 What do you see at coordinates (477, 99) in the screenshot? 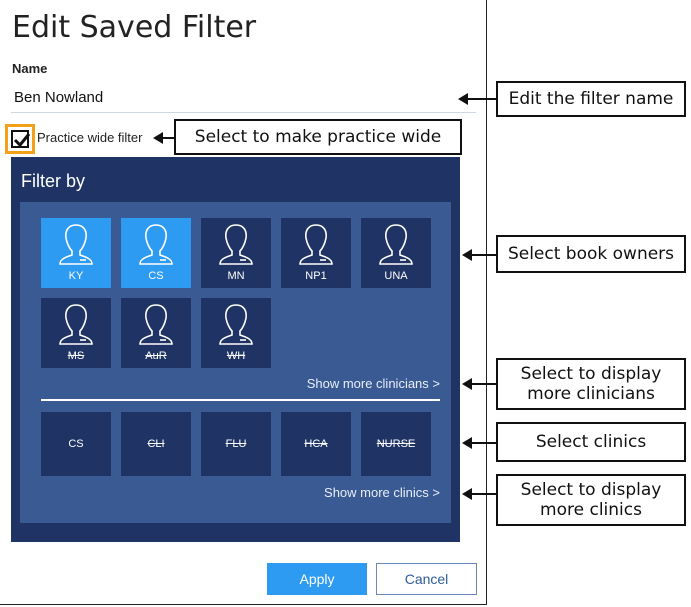
I see `callout-arrow-name` at bounding box center [477, 99].